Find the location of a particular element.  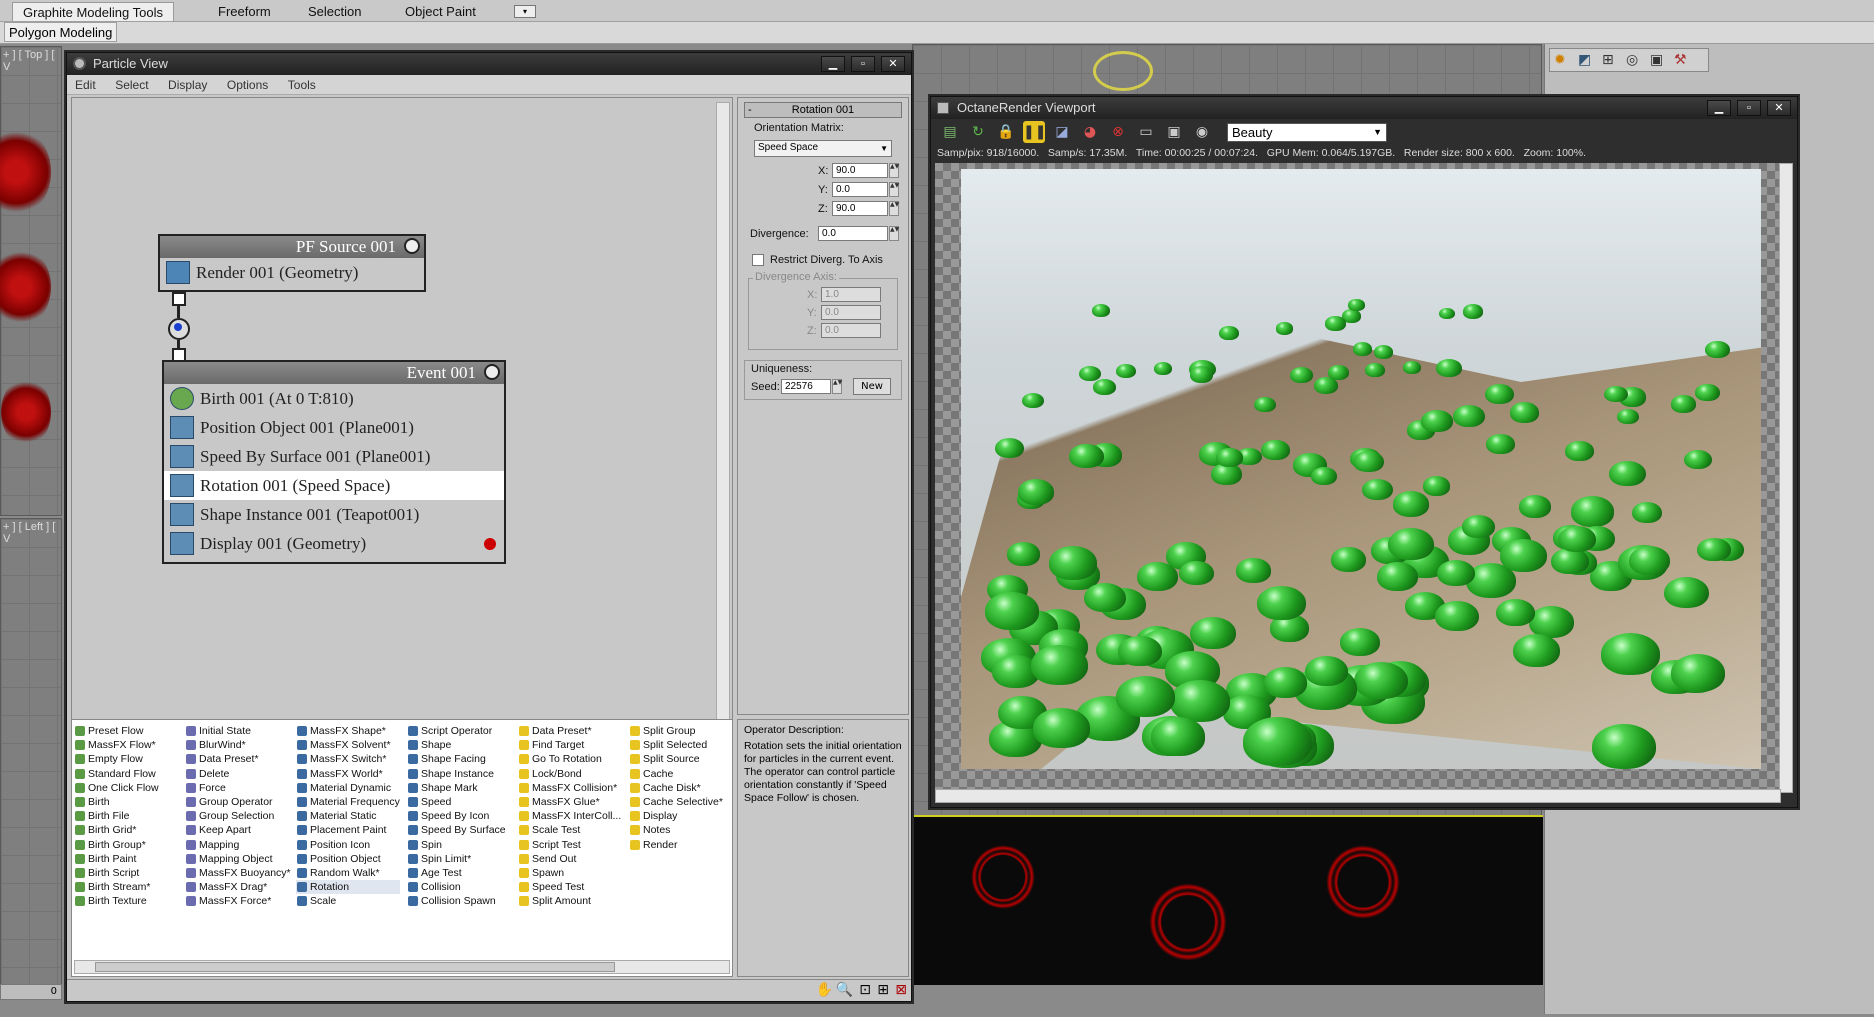

lock-icon: 🔒 is located at coordinates (1006, 132).